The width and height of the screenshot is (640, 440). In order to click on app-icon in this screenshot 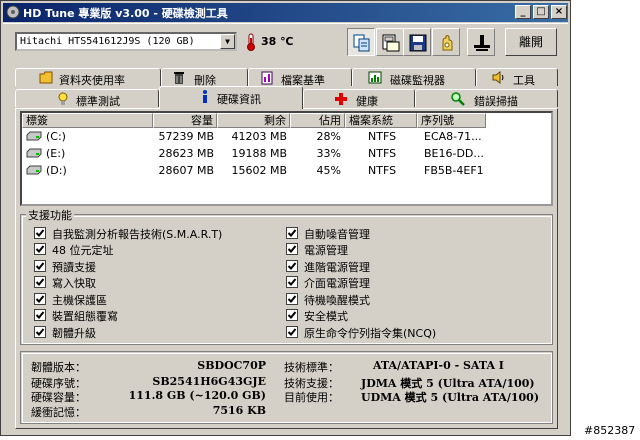, I will do `click(13, 12)`.